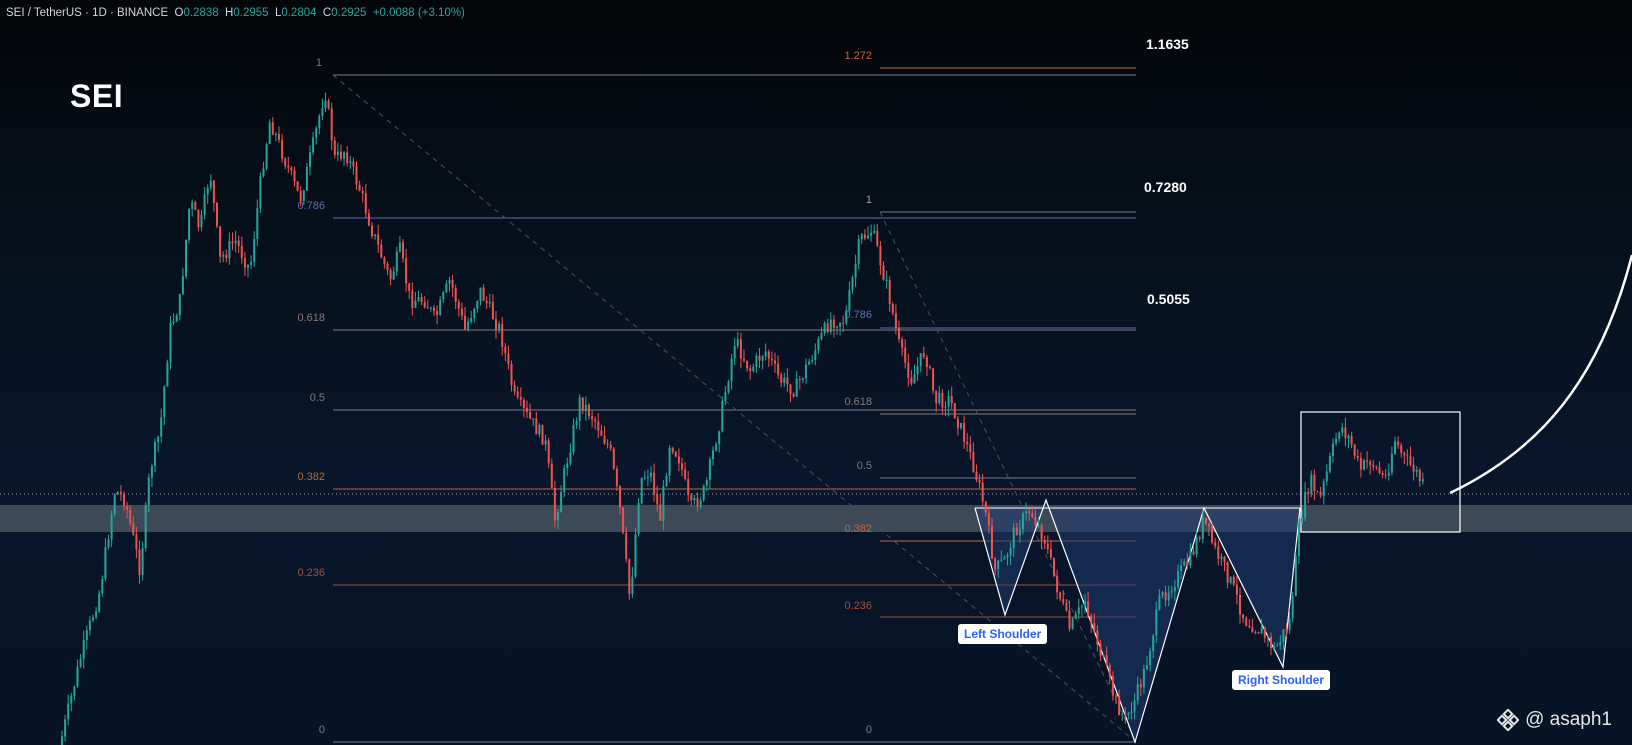  What do you see at coordinates (1167, 44) in the screenshot?
I see `target-price-1: 1.1635` at bounding box center [1167, 44].